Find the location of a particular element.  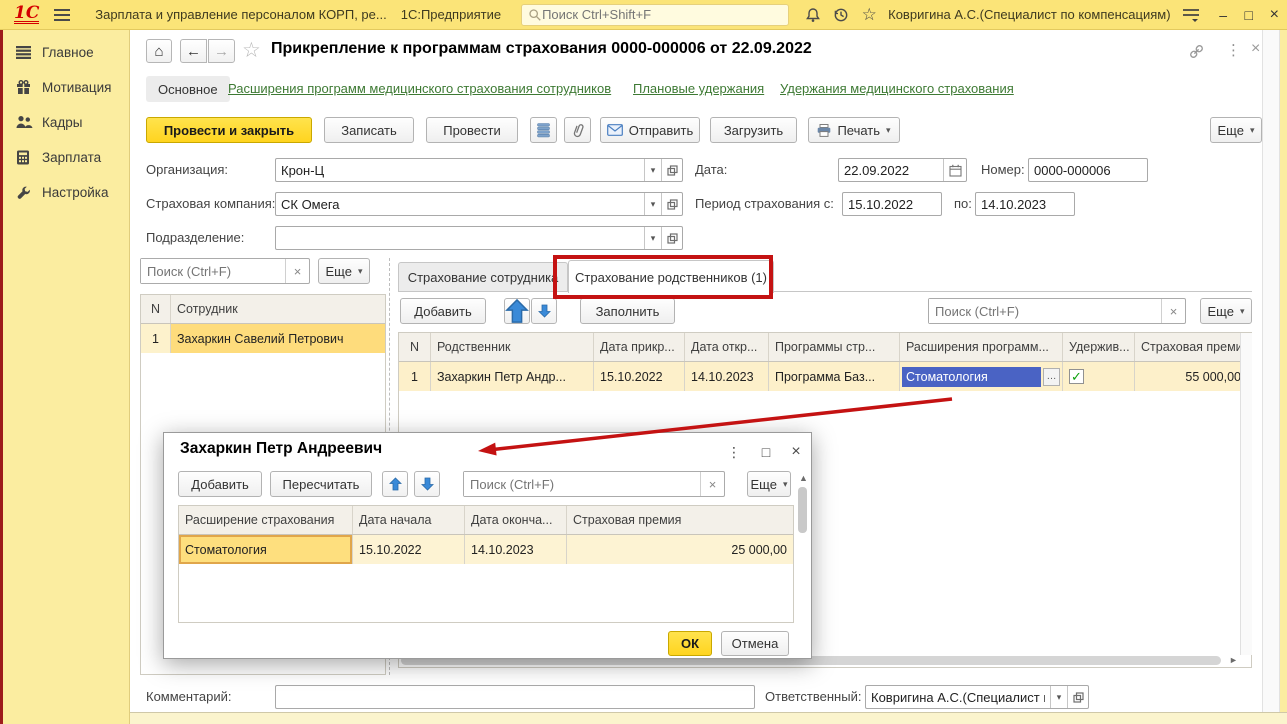

dialog-vscroll-thumb is located at coordinates (802, 510).